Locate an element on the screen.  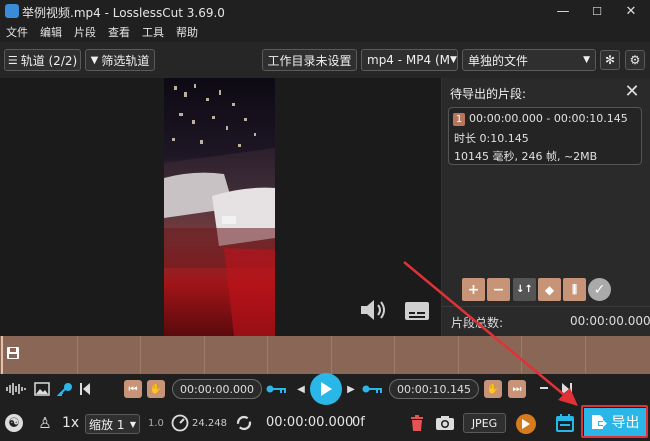
segment-range: 00:00:00.000 - 00:00:10.145 is located at coordinates (548, 118).